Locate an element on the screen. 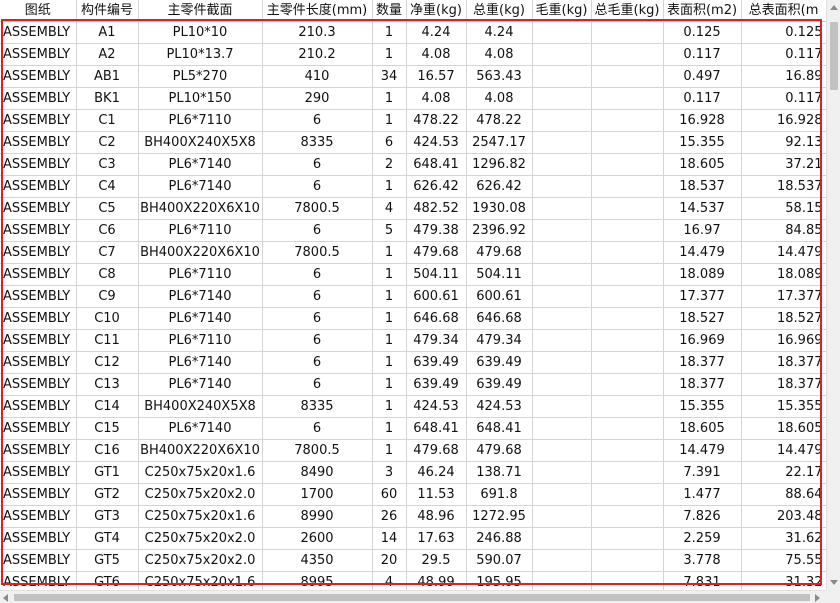  cell-net-weight: 17.63 is located at coordinates (436, 538).